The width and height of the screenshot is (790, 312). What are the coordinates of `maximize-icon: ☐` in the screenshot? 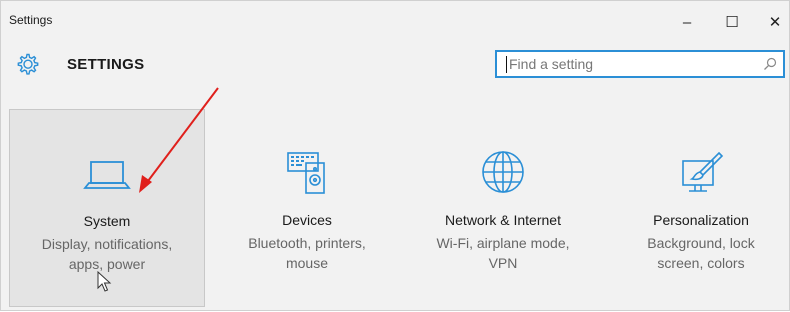 It's located at (732, 22).